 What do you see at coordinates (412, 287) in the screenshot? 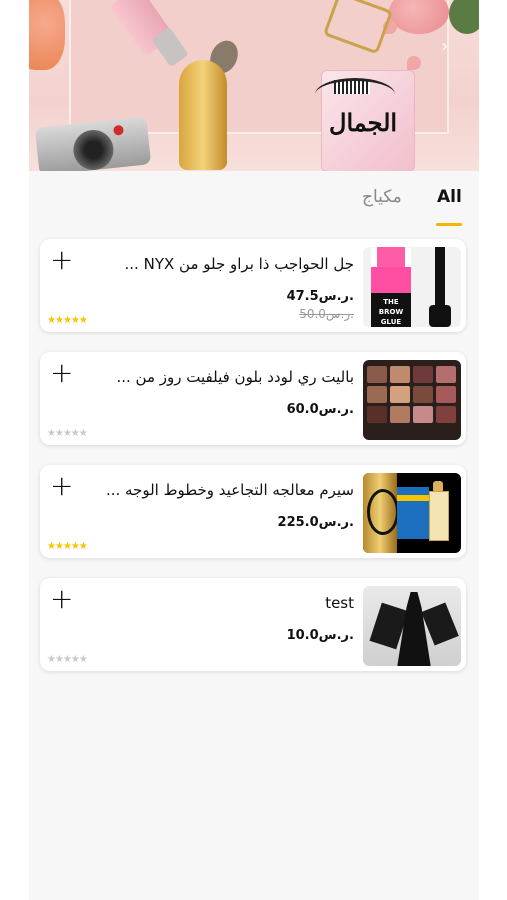
I see `nyx-brow-glue-product-image: THE BROW GLUE` at bounding box center [412, 287].